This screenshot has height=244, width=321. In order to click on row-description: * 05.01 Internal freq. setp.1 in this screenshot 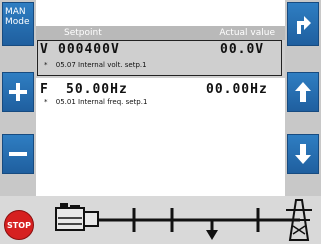, I will do `click(95, 102)`.